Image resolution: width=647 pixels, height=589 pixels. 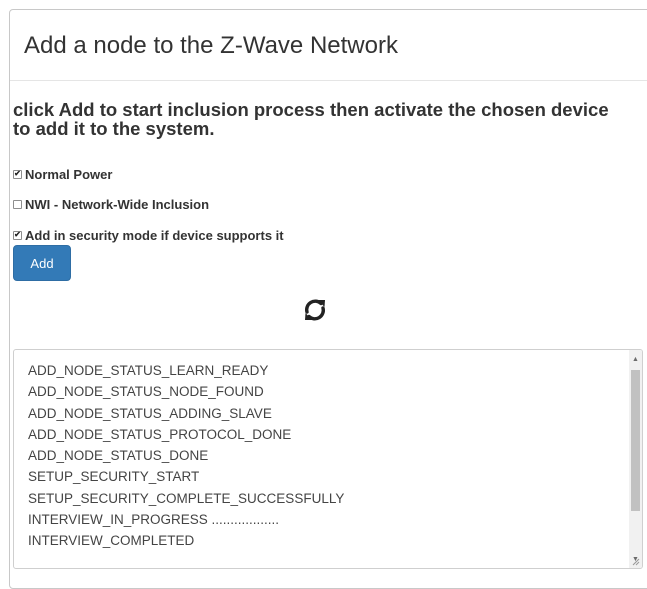 I want to click on nwi-option: NWI - Network-Wide Inclusion, so click(x=111, y=204).